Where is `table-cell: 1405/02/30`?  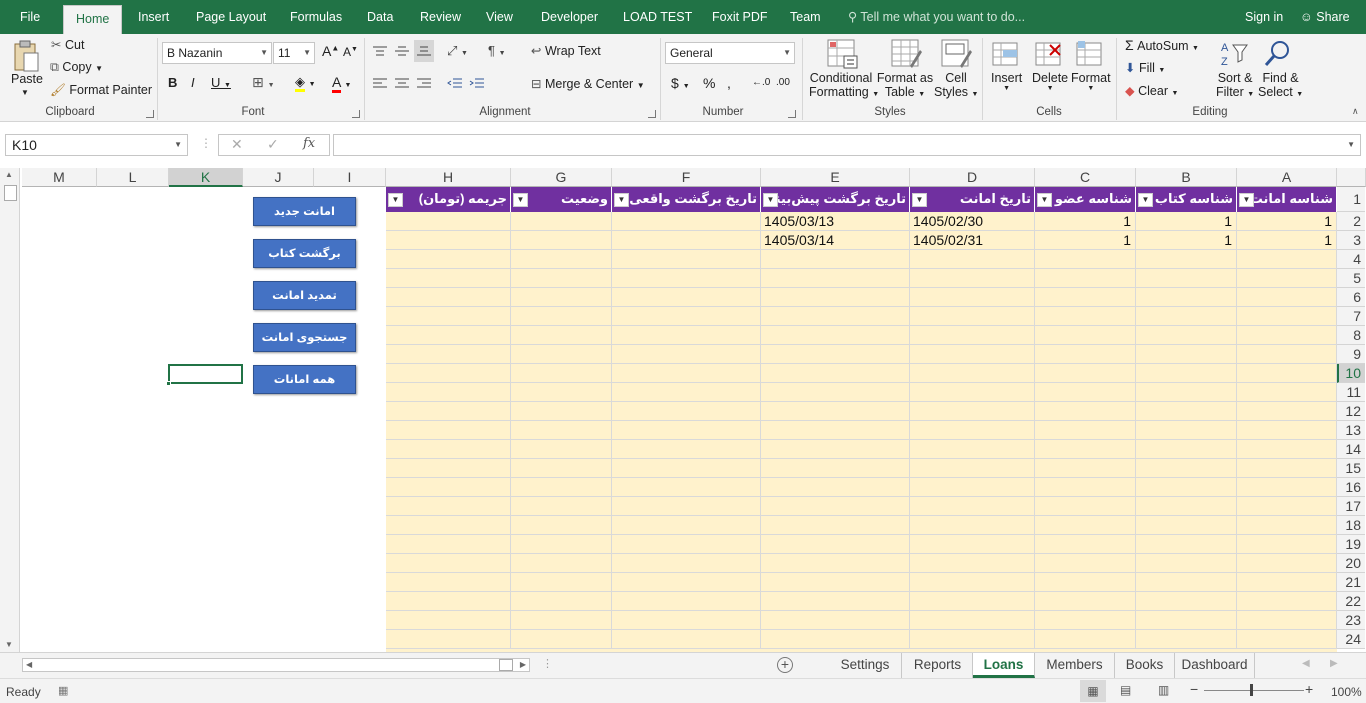
table-cell: 1405/02/30 is located at coordinates (972, 221).